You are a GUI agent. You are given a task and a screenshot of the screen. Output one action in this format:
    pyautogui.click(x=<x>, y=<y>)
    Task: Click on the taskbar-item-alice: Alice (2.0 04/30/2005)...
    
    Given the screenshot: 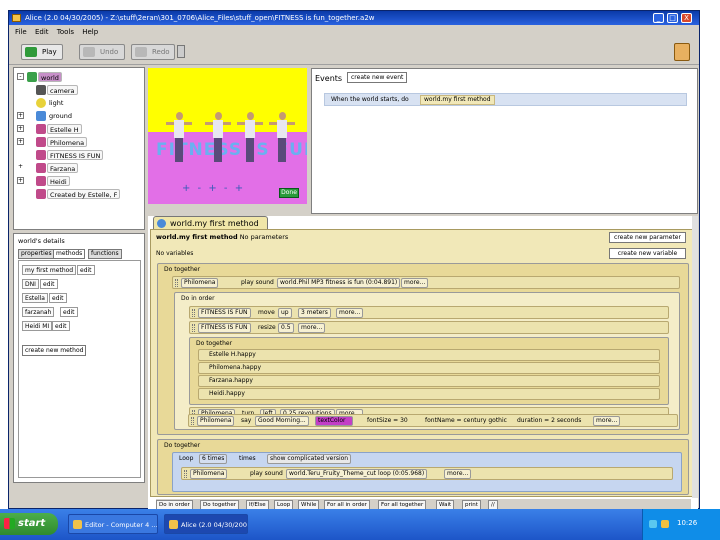 What is the action you would take?
    pyautogui.click(x=206, y=524)
    